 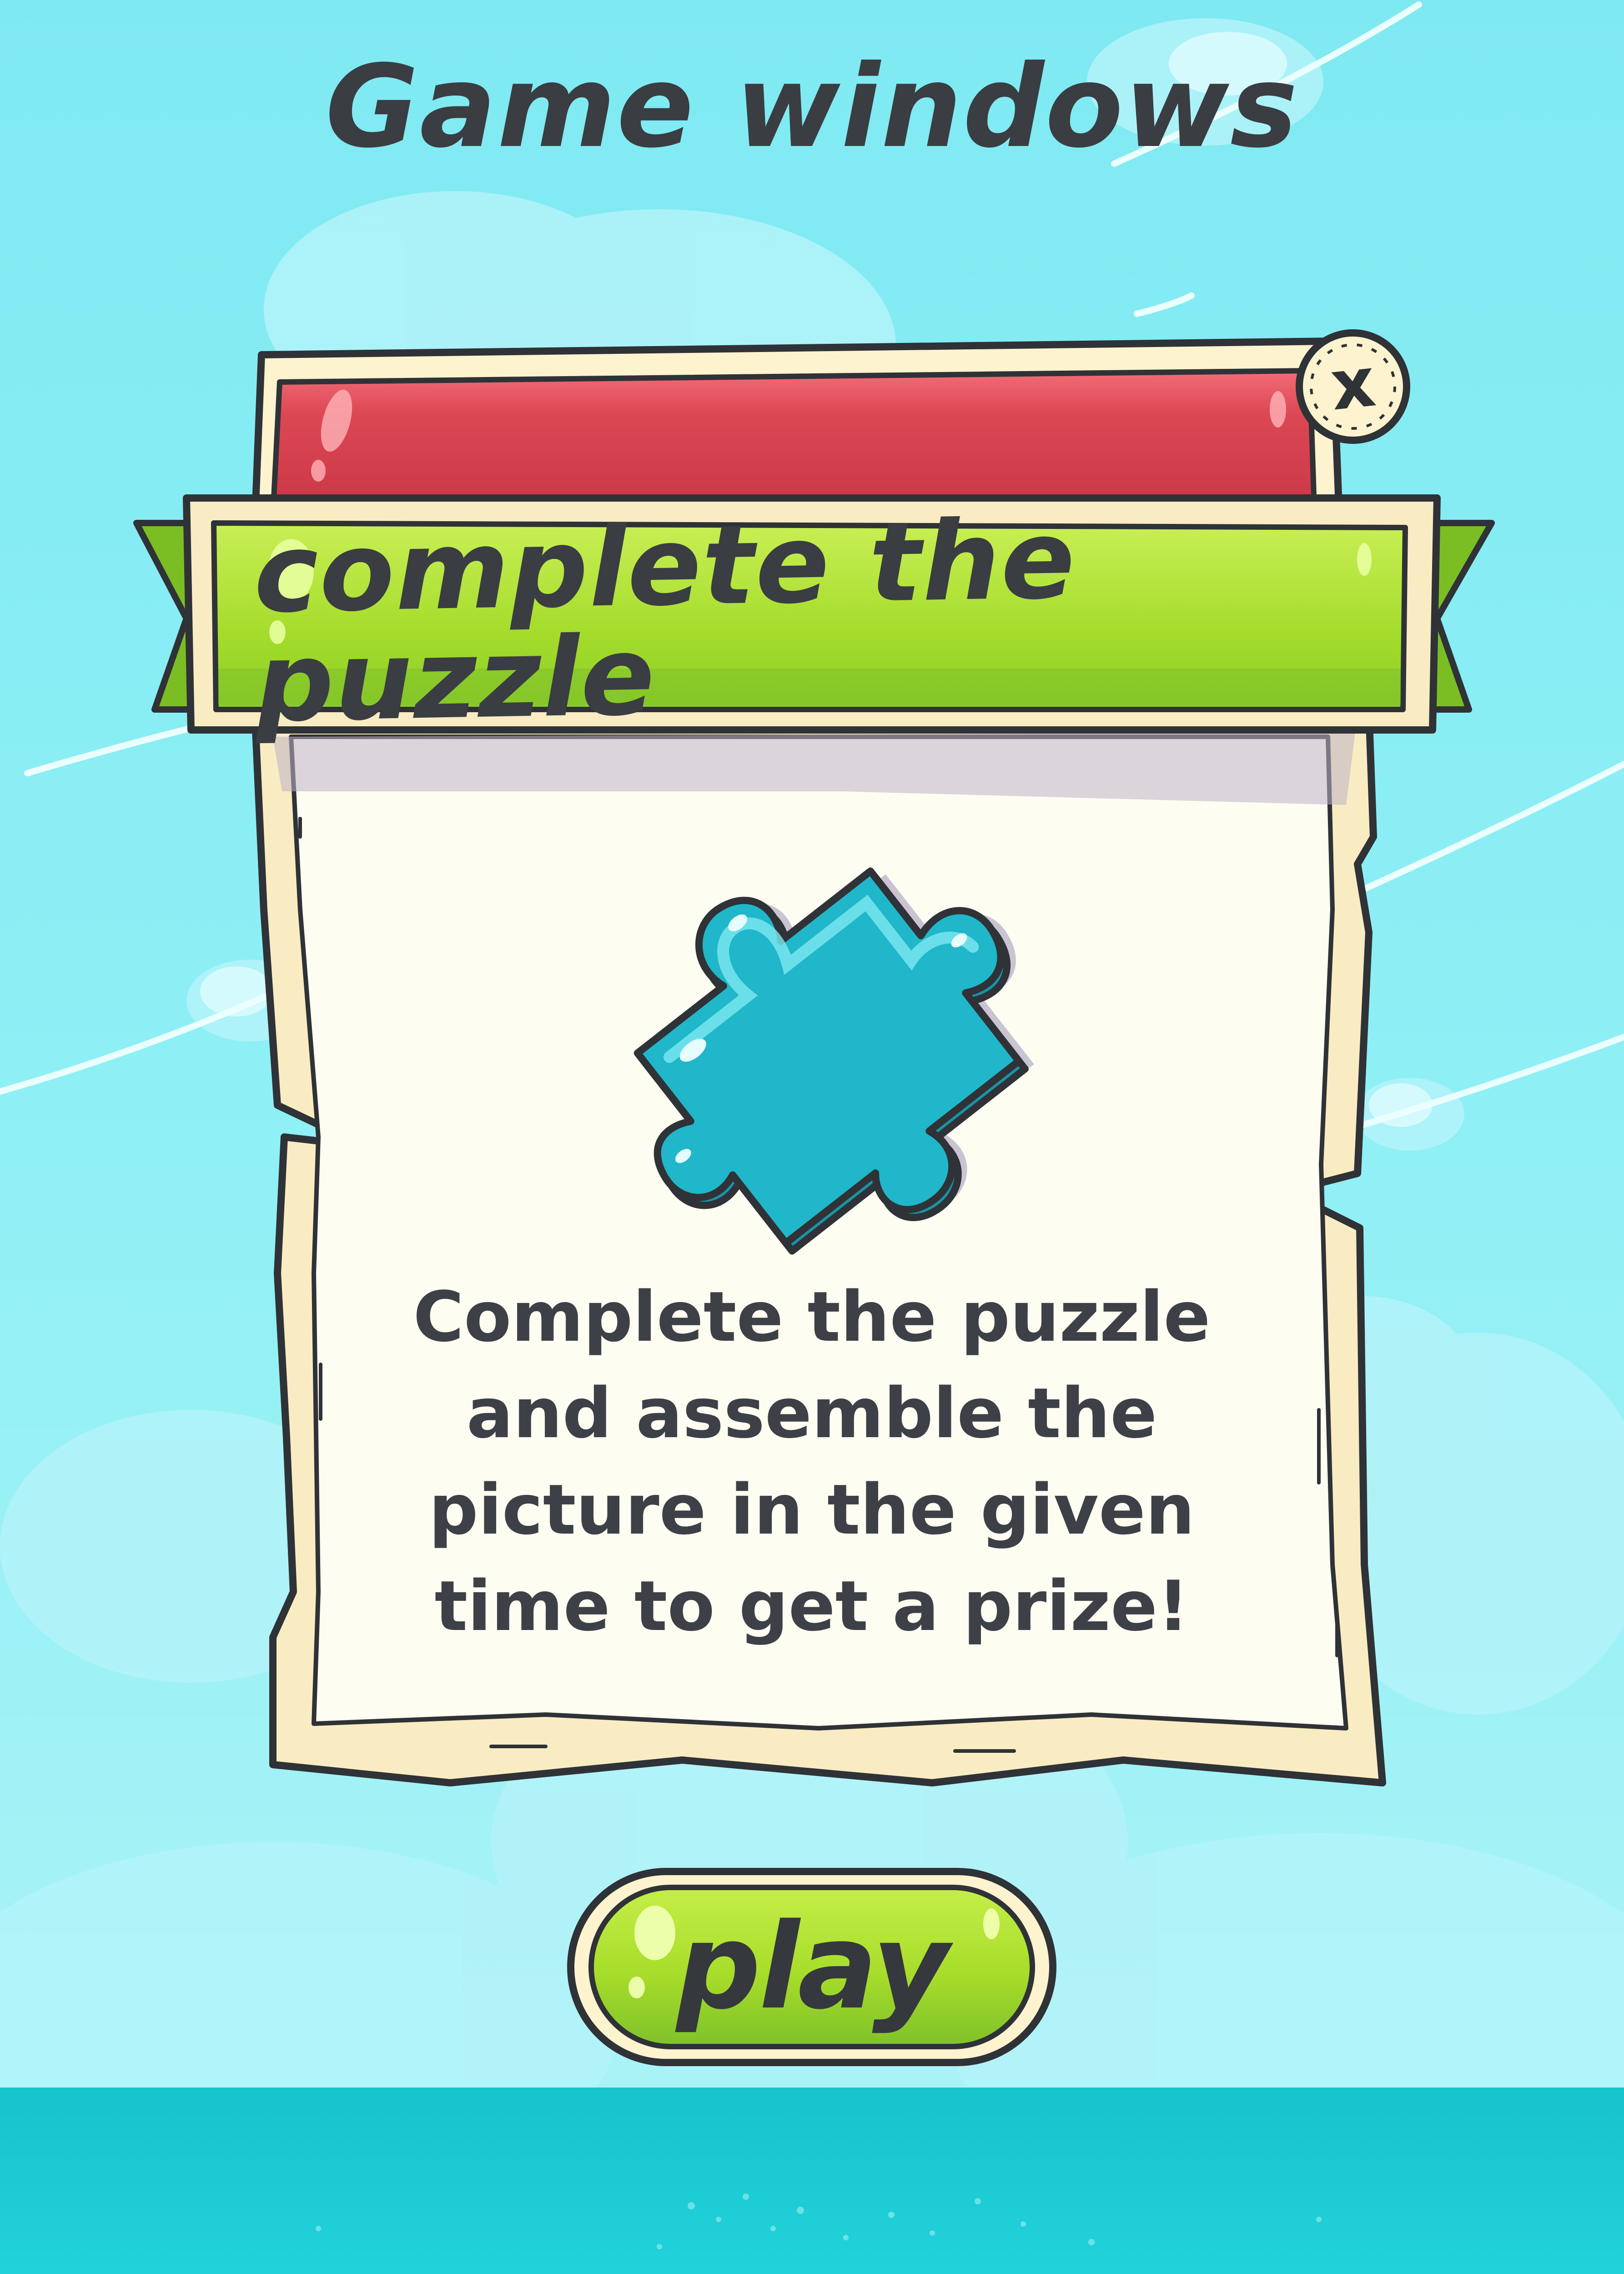 I want to click on sea, so click(x=812, y=2181).